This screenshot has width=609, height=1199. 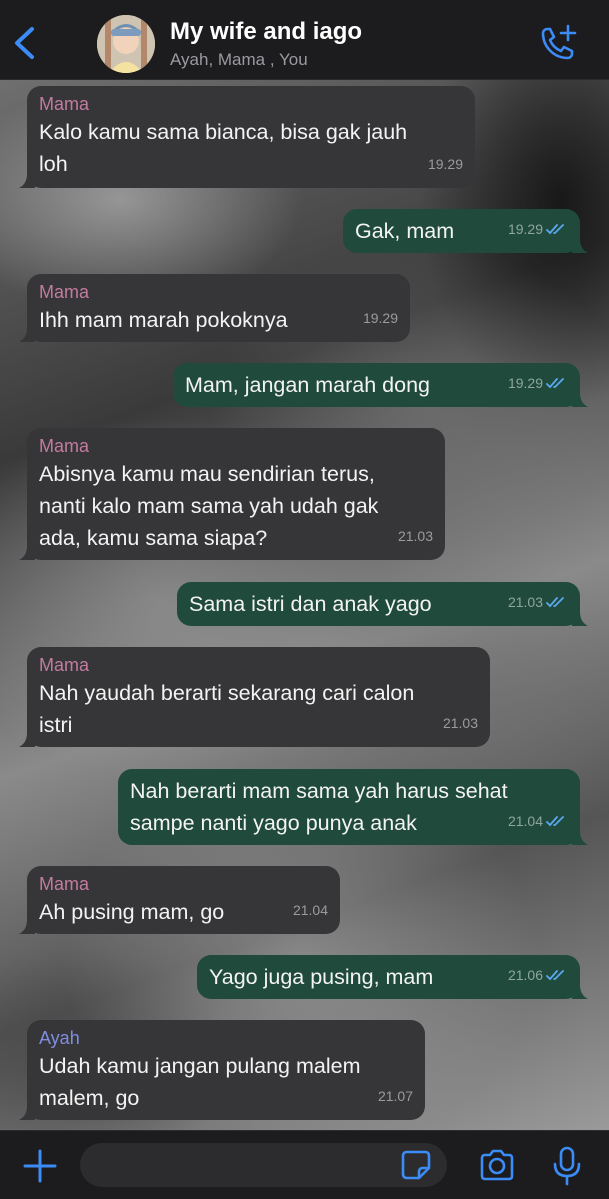 I want to click on sticker-icon, so click(x=416, y=1165).